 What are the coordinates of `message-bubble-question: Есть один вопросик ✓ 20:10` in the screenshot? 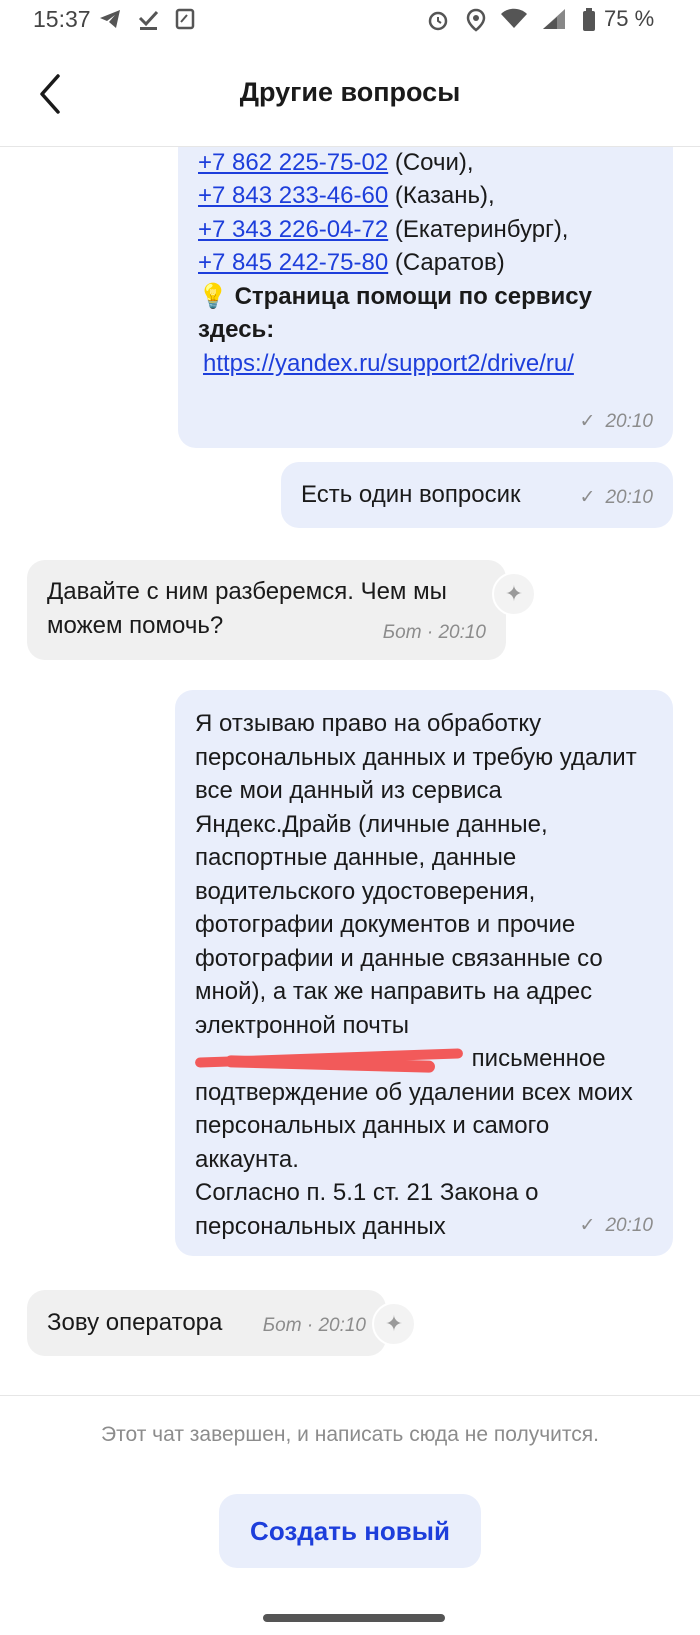 It's located at (477, 495).